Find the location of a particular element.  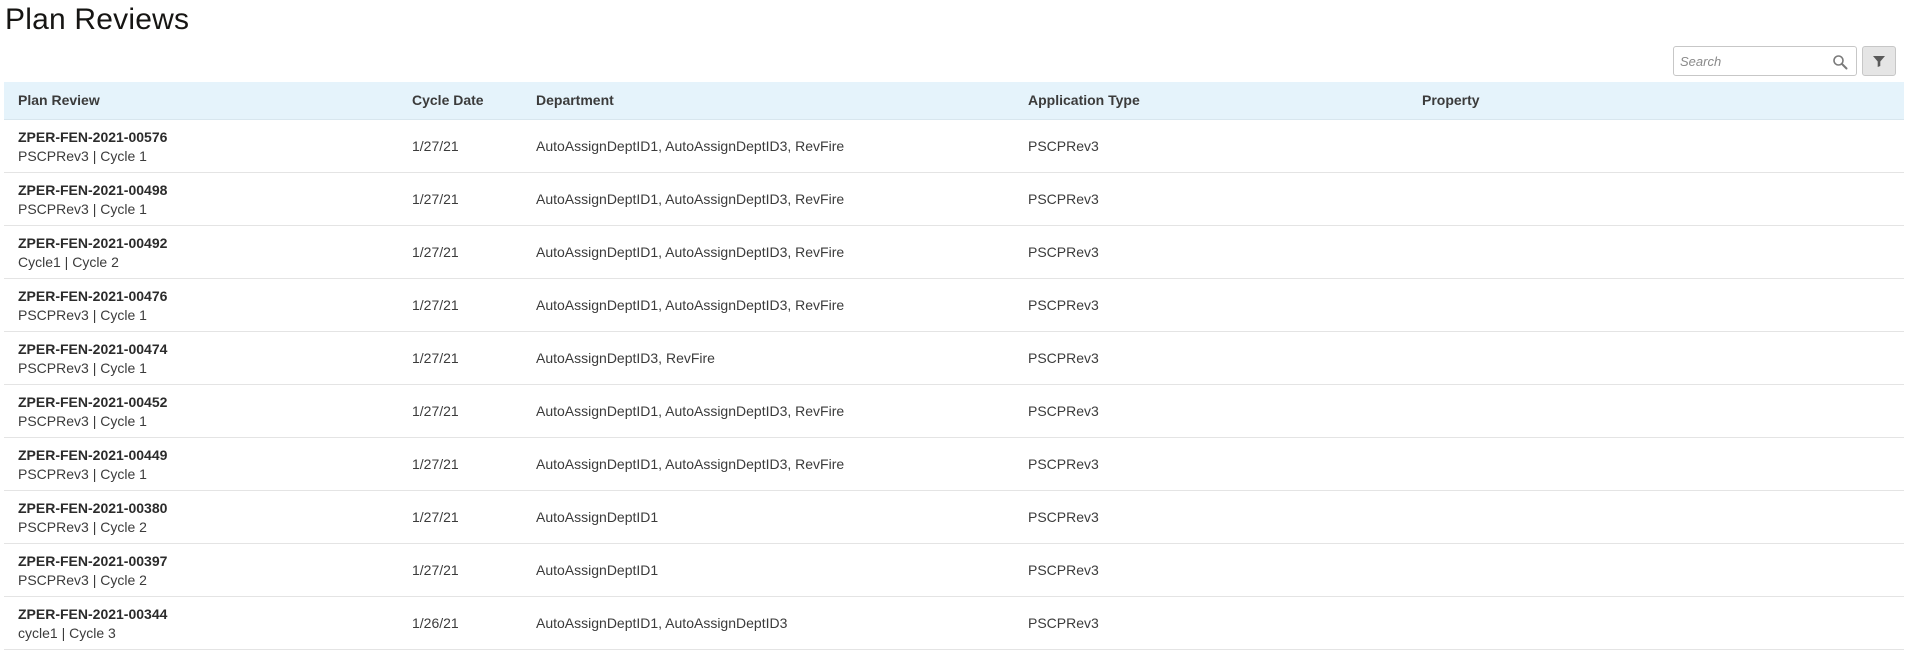

plan-review-cell: ZPER-FEN-2021-00498 PSCPRev3 | Cycle 1 is located at coordinates (92, 200).